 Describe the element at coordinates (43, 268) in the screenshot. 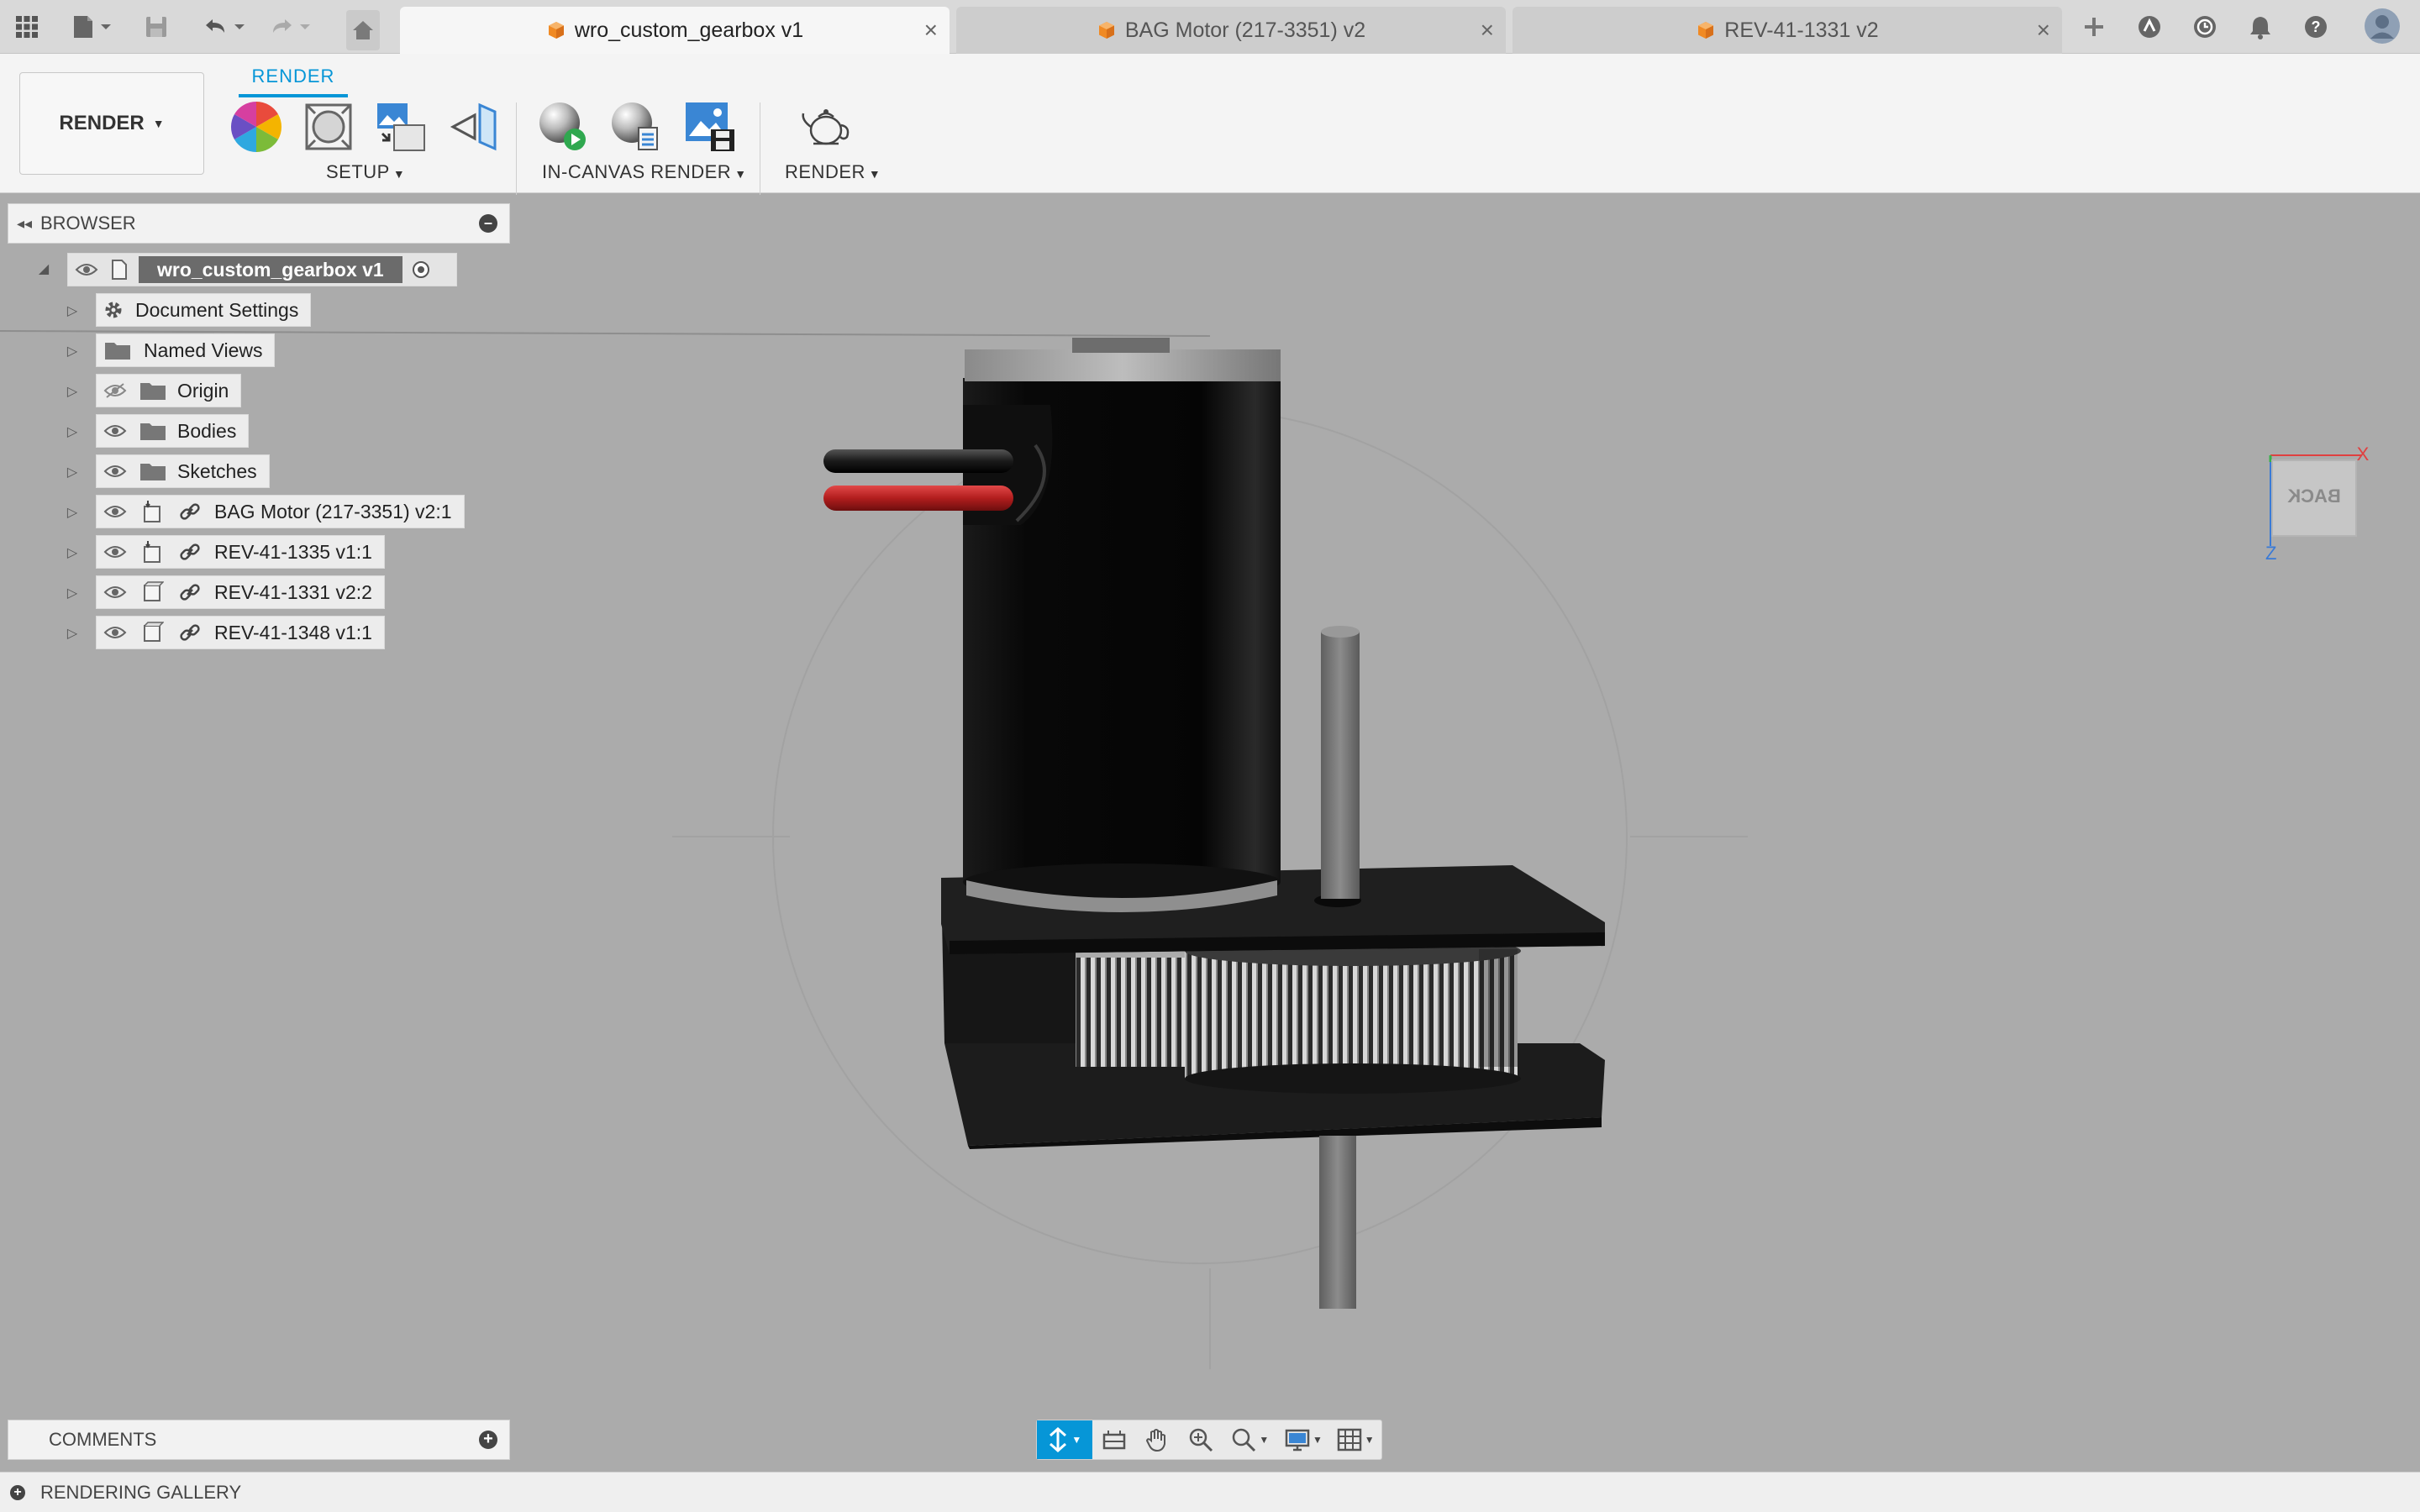

I see `collapse-triangle-icon: ◢` at that location.